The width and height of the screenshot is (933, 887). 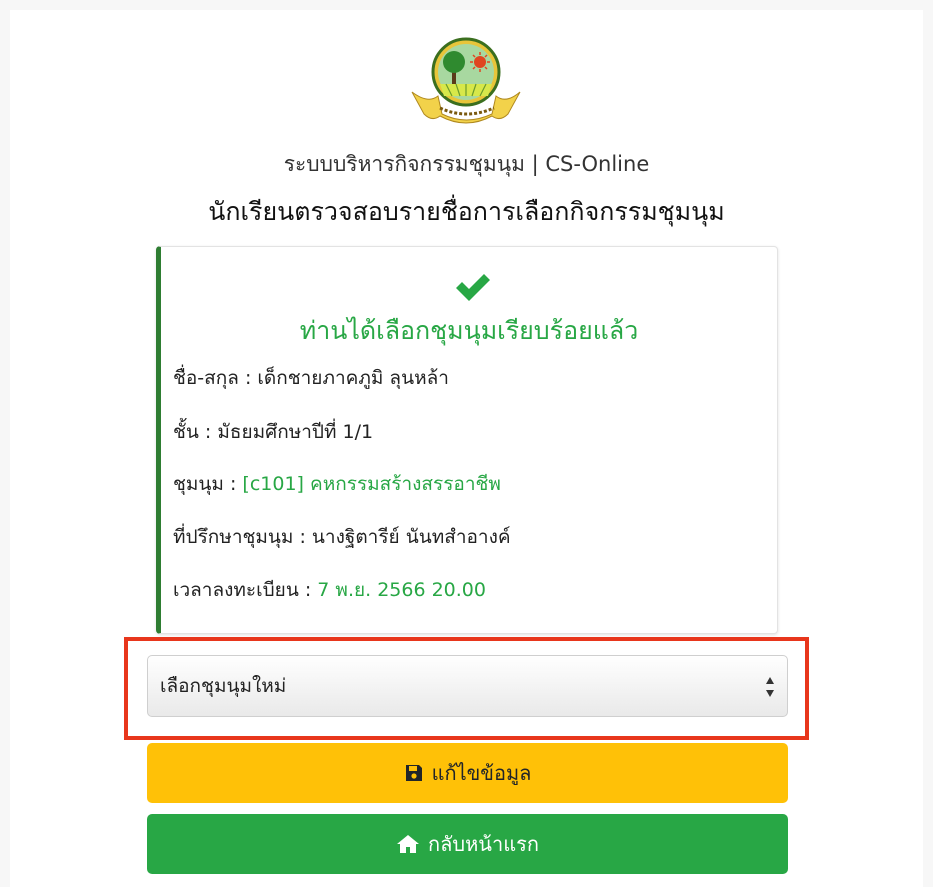 I want to click on back-to-home-button-label: กลับหน้าแรก, so click(x=483, y=844).